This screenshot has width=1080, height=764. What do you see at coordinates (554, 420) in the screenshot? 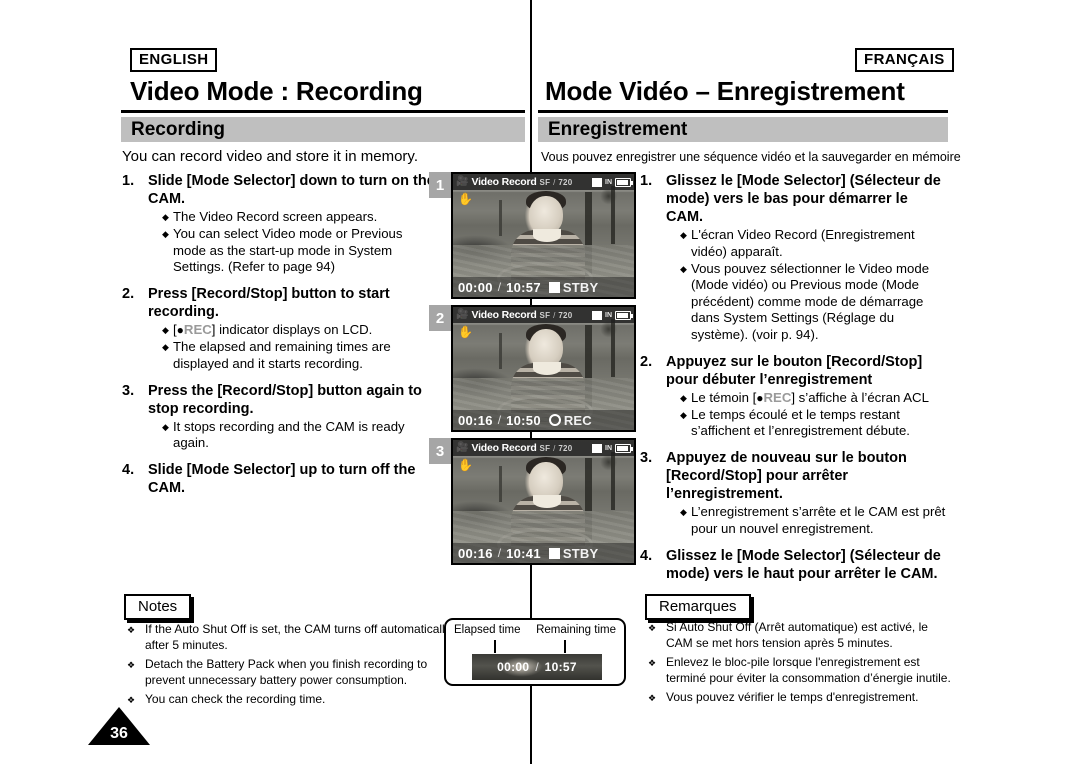
I see `rec-circle-icon` at bounding box center [554, 420].